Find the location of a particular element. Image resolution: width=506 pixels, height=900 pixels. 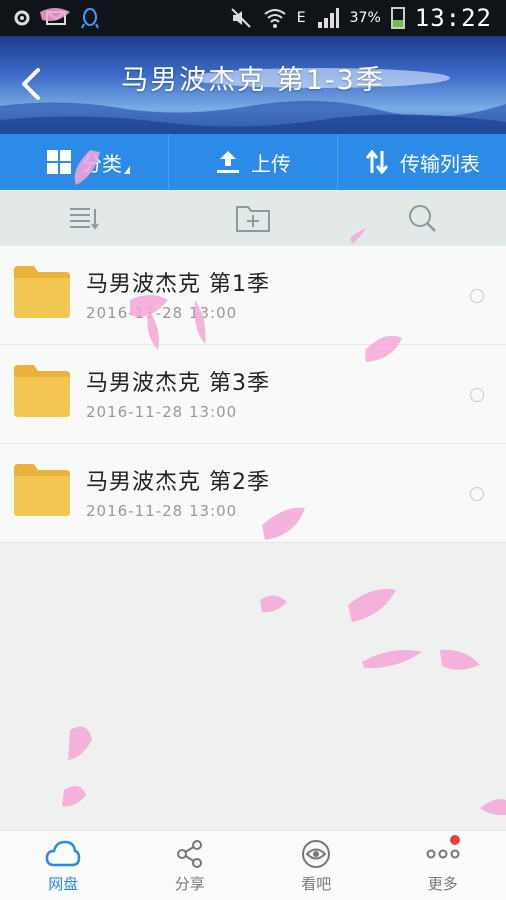

nav-label: 分享 is located at coordinates (189, 884).